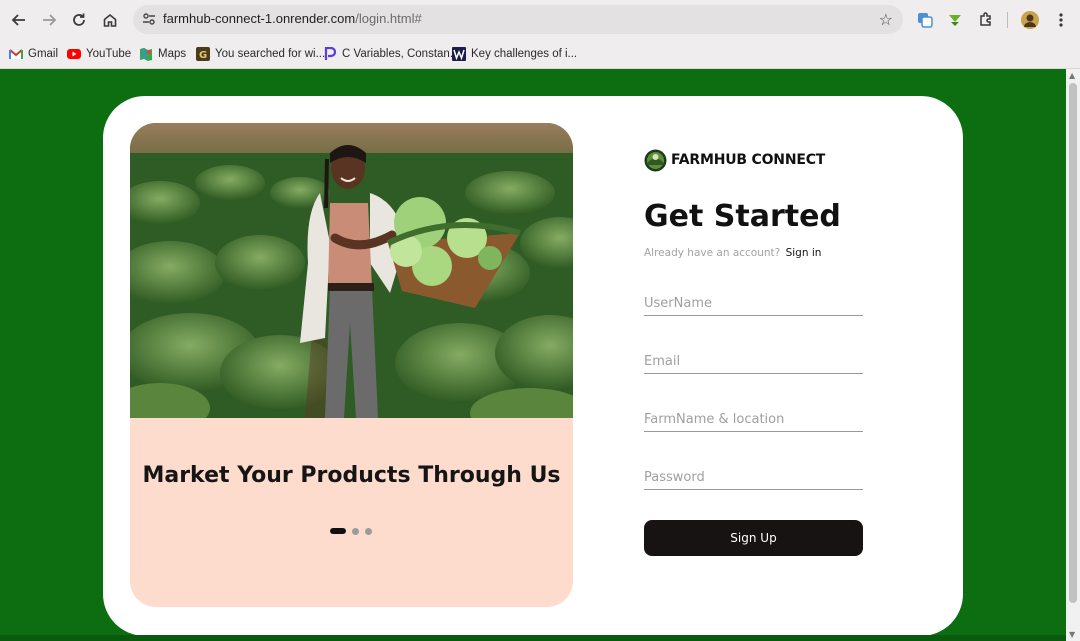  What do you see at coordinates (33, 54) in the screenshot?
I see `bookmark-gmail: Gmail` at bounding box center [33, 54].